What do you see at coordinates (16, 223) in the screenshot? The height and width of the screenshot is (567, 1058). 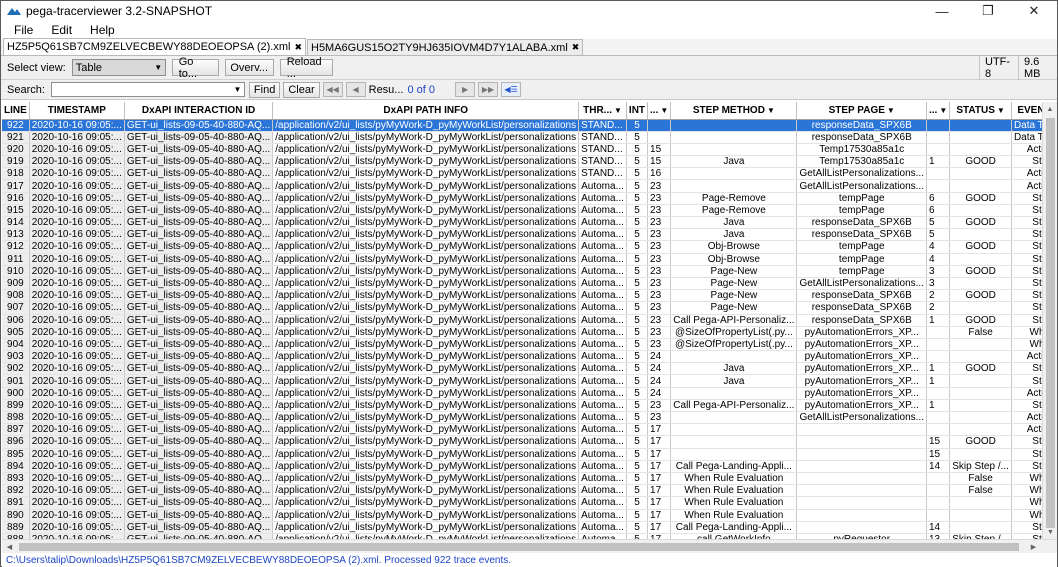 I see `table-cell: 914` at bounding box center [16, 223].